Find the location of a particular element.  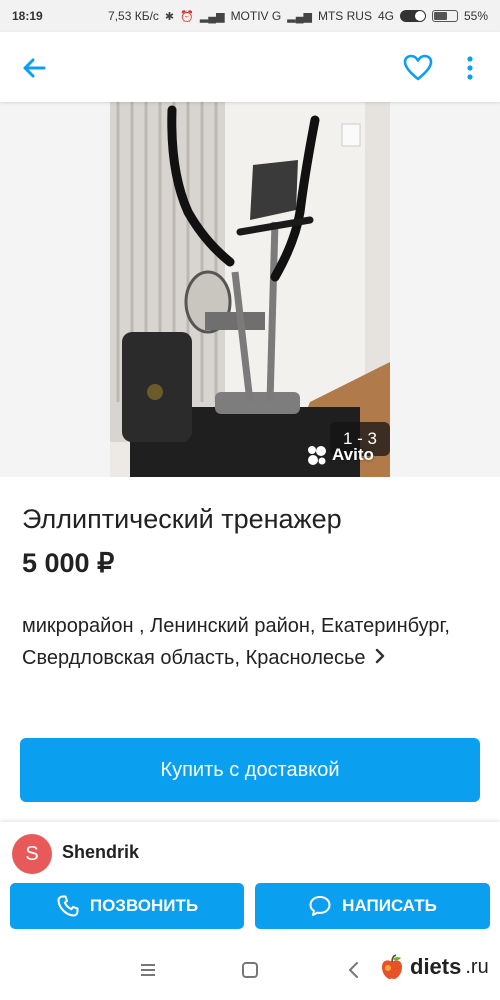

seller-name: Shendrik is located at coordinates (100, 852).